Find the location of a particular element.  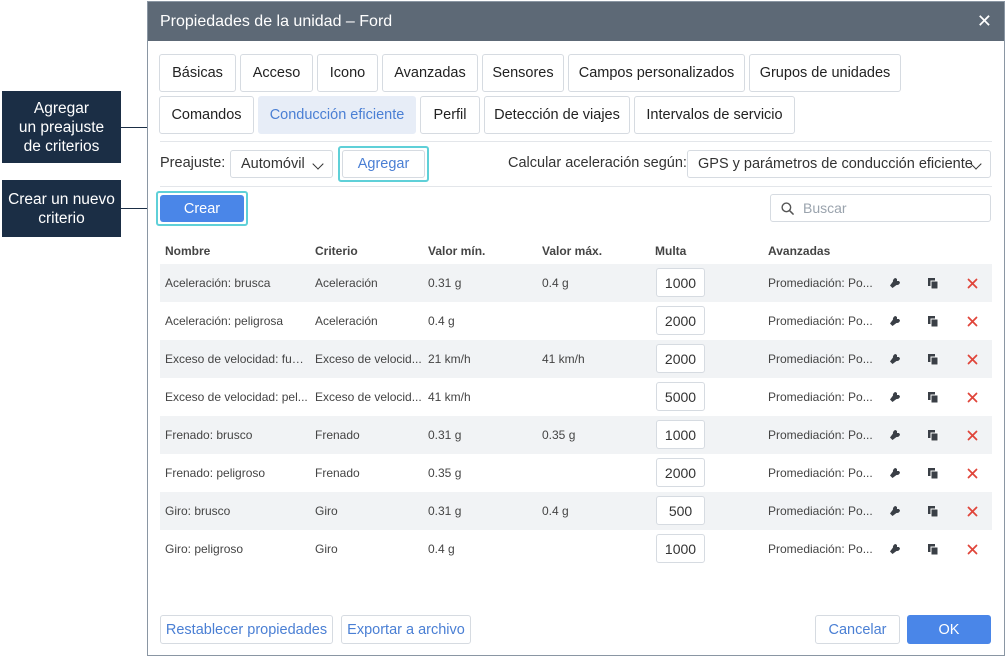

cell-criterion: Giro is located at coordinates (326, 511).